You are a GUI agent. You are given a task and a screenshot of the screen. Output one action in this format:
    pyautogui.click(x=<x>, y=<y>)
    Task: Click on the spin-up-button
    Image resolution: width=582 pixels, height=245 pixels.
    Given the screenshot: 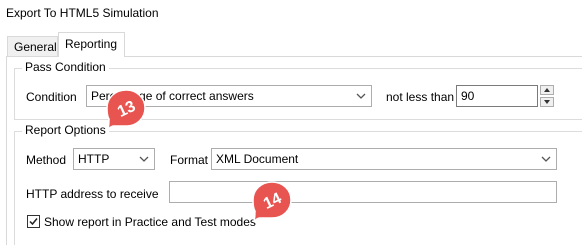 What is the action you would take?
    pyautogui.click(x=547, y=90)
    